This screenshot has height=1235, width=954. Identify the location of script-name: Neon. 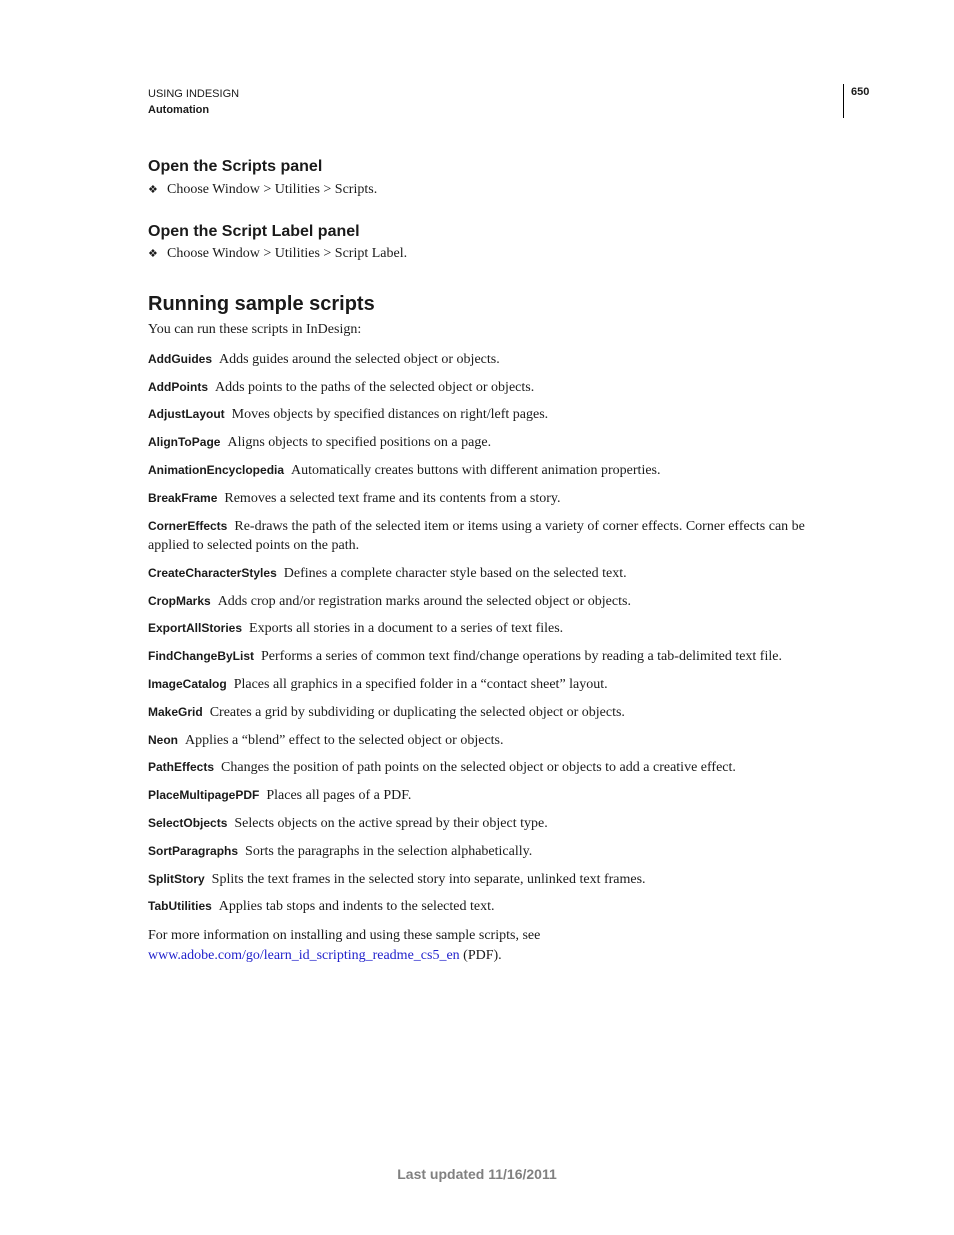
(163, 740).